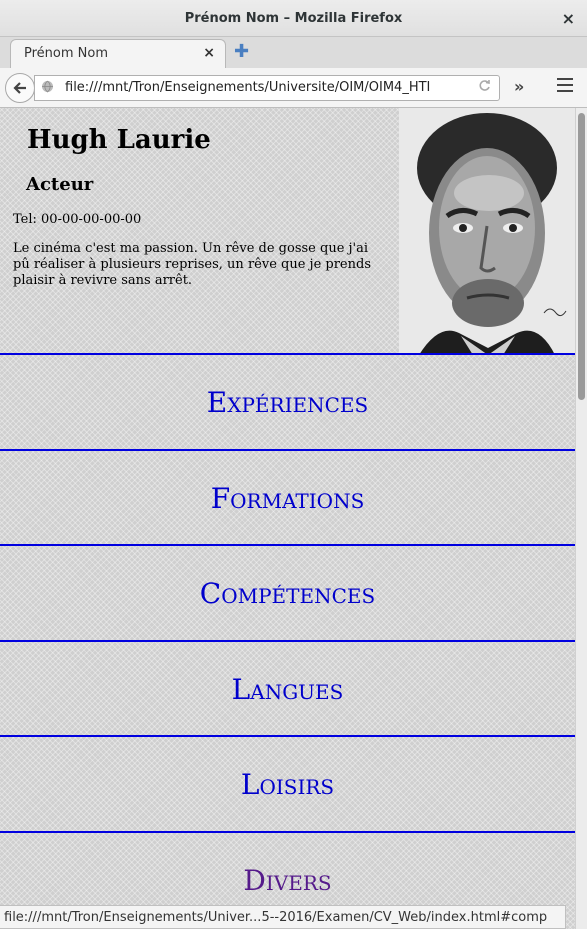 This screenshot has height=929, width=587. I want to click on section-link-langues: Langues, so click(288, 689).